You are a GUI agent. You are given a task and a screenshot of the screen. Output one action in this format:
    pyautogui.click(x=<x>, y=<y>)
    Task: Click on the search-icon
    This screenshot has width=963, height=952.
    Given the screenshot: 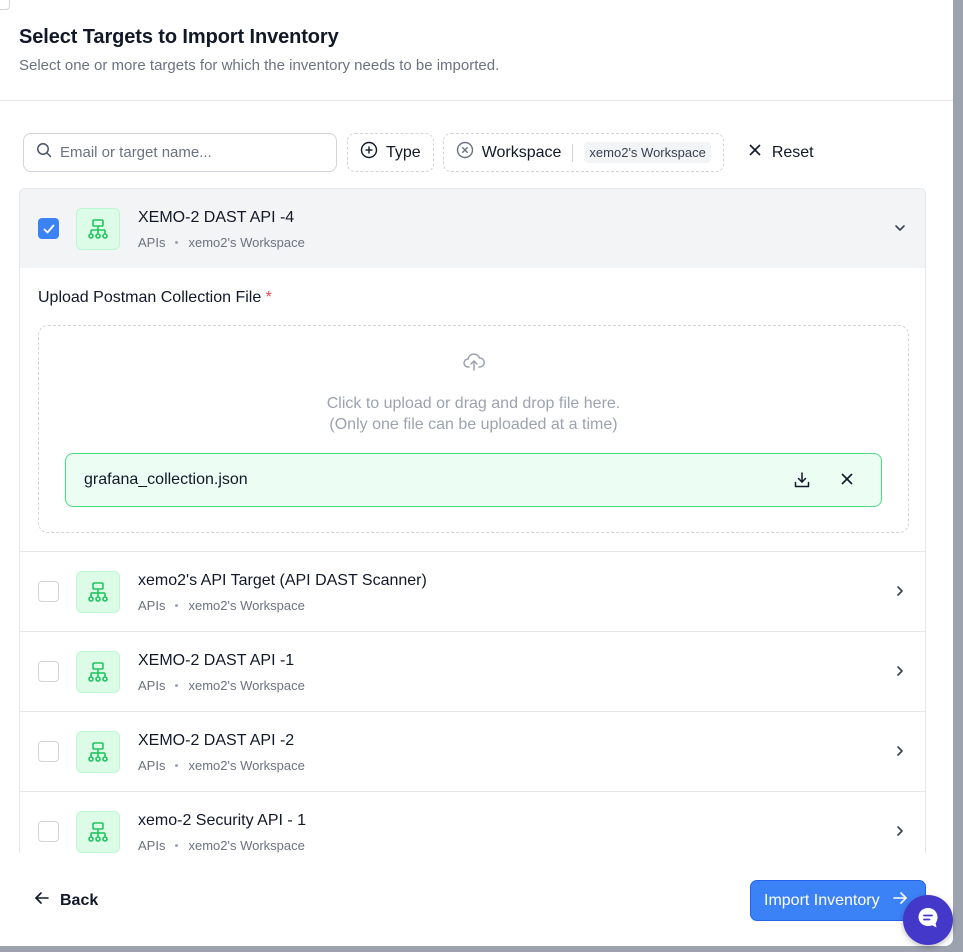 What is the action you would take?
    pyautogui.click(x=44, y=152)
    